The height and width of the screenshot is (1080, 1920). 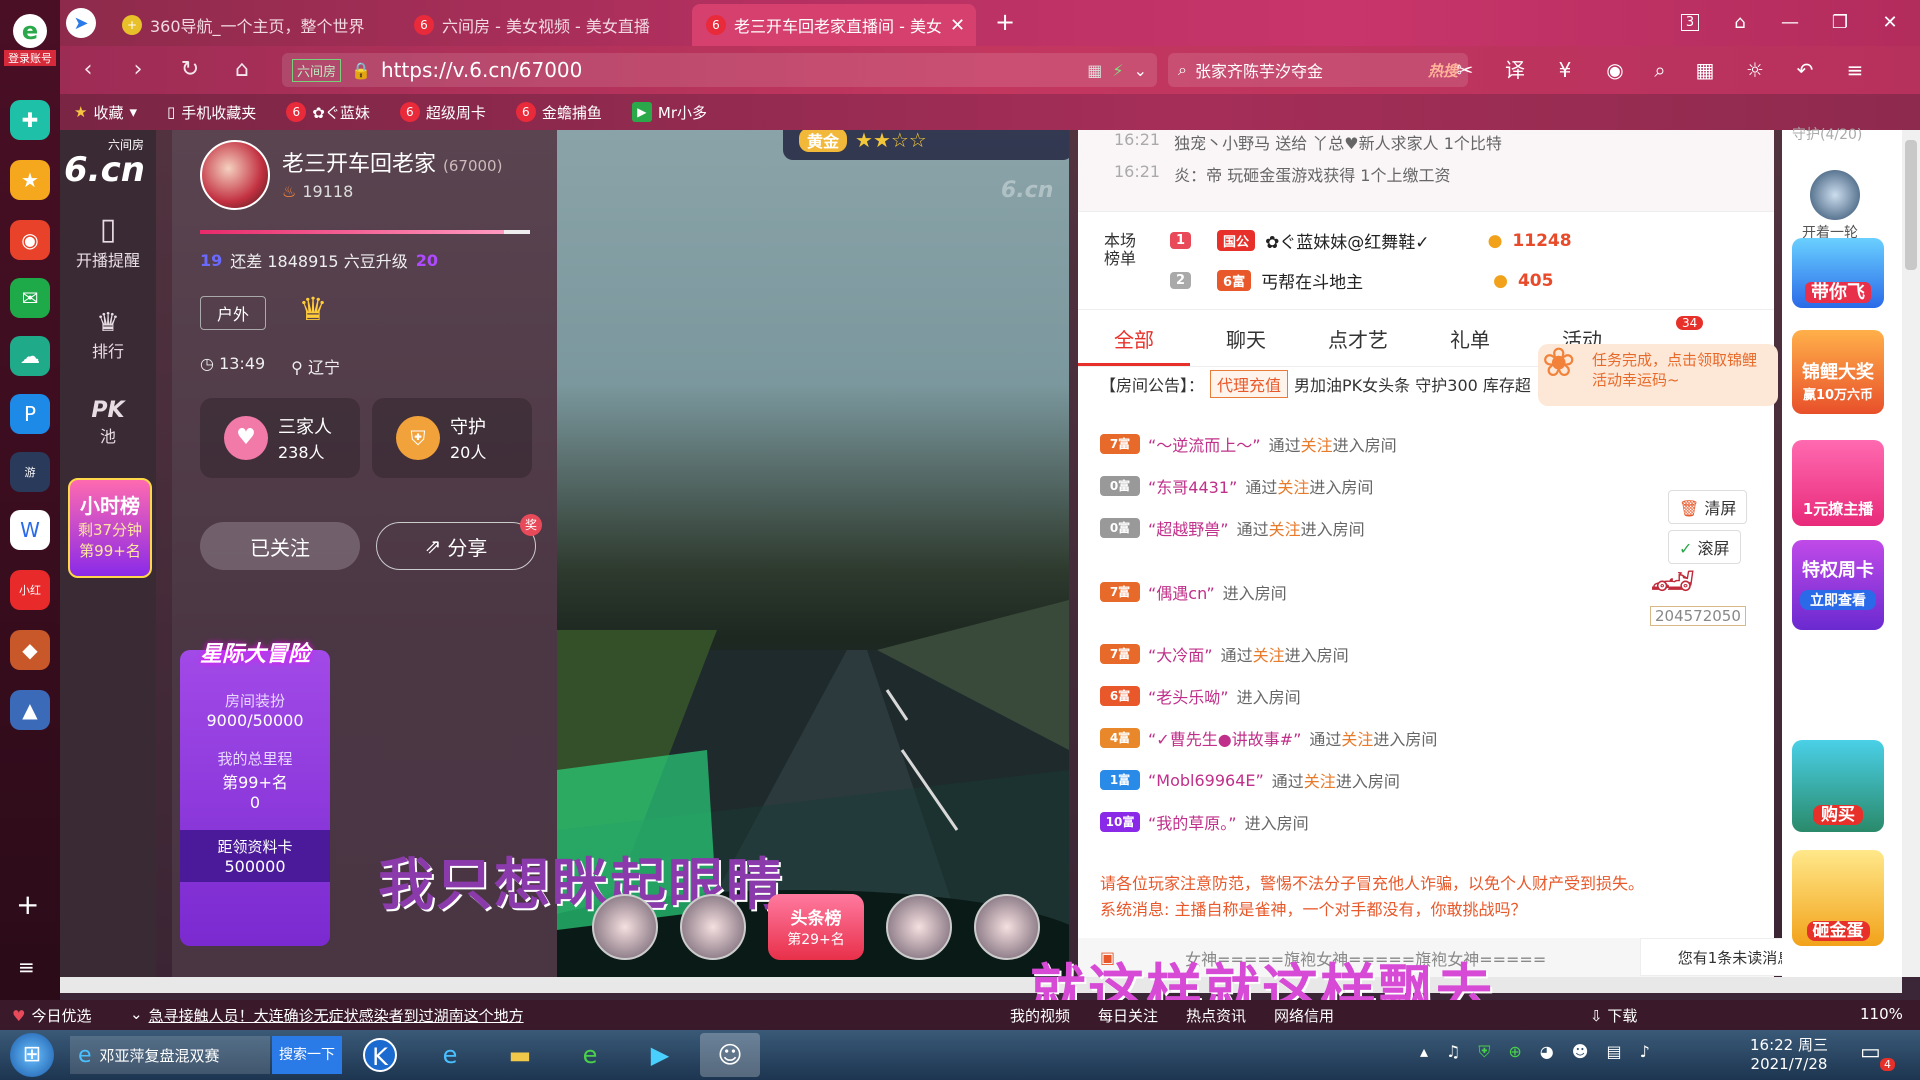 What do you see at coordinates (450, 1055) in the screenshot?
I see `ie-taskbar-icon: e` at bounding box center [450, 1055].